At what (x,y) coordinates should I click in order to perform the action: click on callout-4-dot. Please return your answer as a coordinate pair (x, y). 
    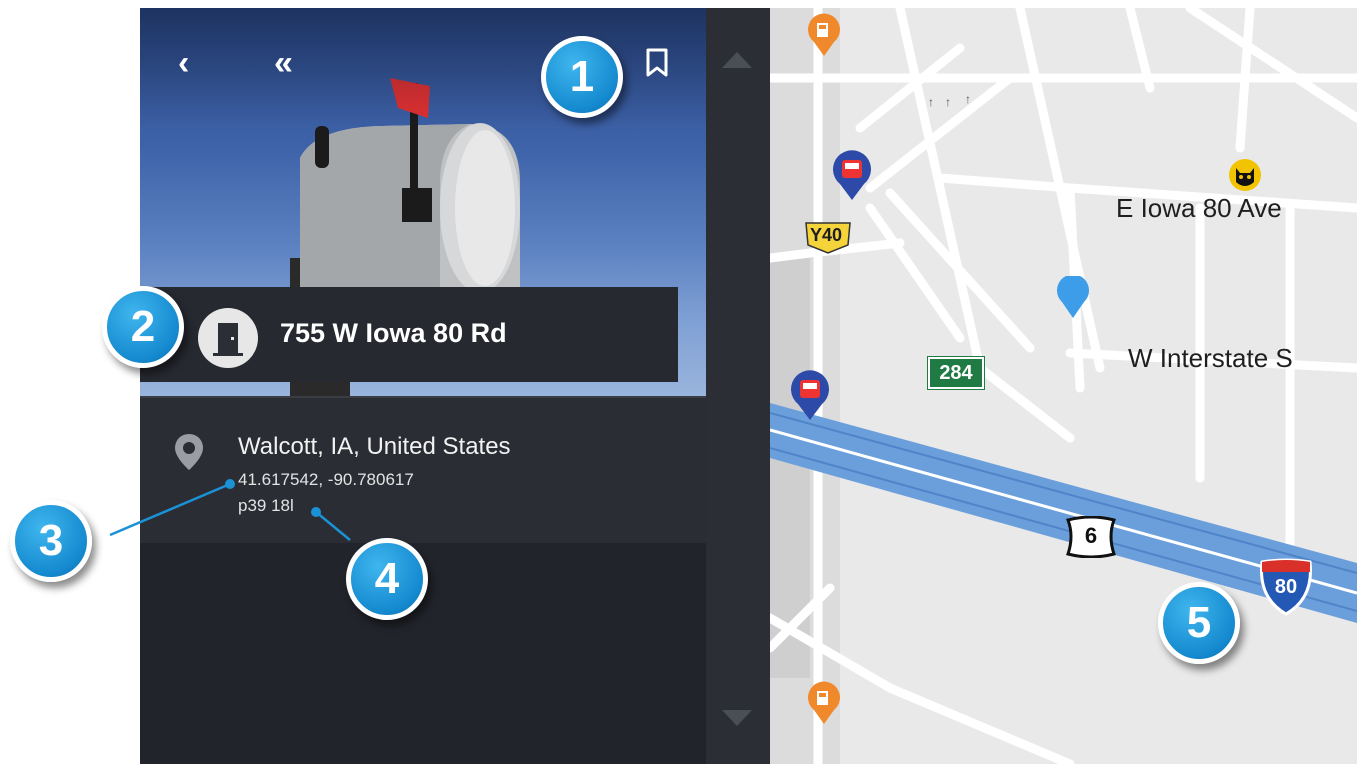
    Looking at the image, I should click on (316, 512).